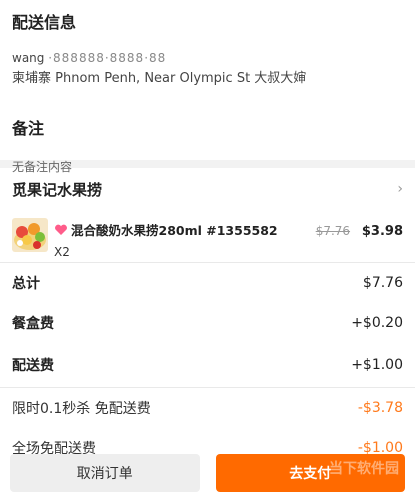  What do you see at coordinates (33, 366) in the screenshot?
I see `fee-label: 配送费` at bounding box center [33, 366].